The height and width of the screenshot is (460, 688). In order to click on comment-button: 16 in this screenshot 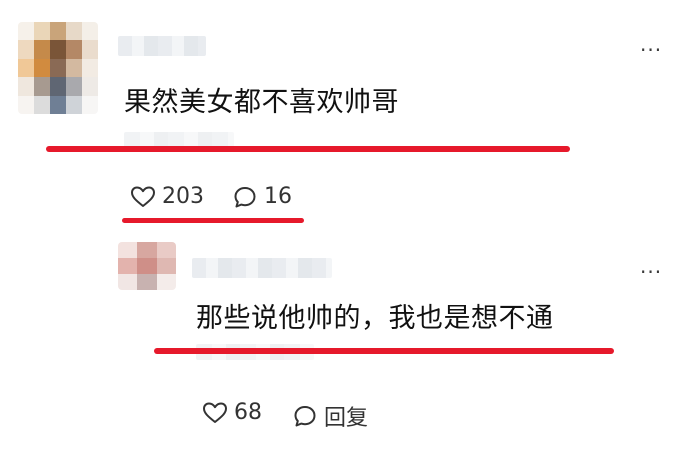, I will do `click(262, 196)`.